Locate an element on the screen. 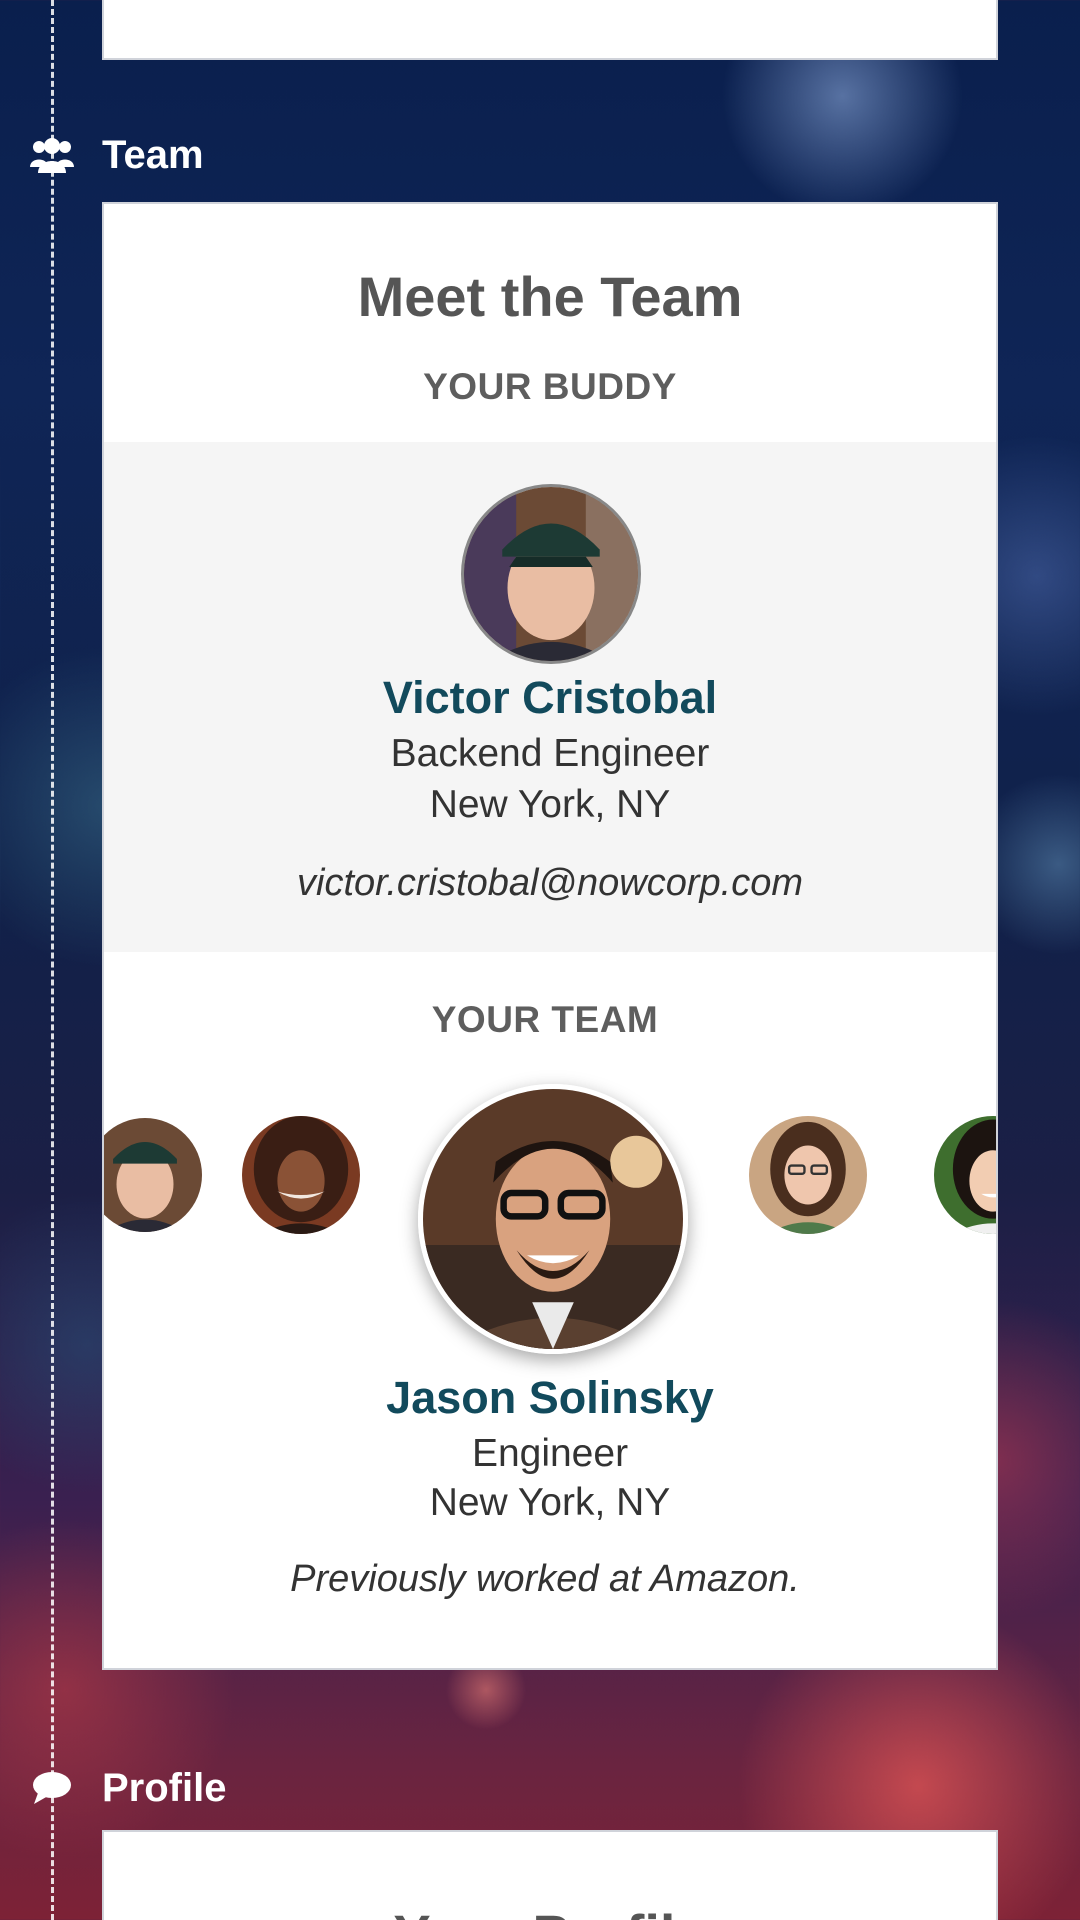 This screenshot has height=1920, width=1080. team-section-header: Team is located at coordinates (115, 155).